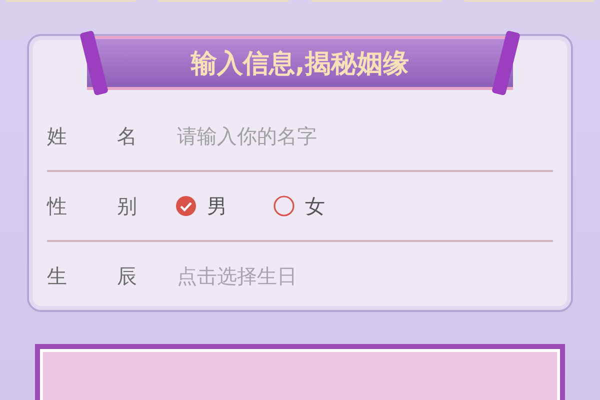 This screenshot has height=400, width=600. Describe the element at coordinates (111, 276) in the screenshot. I see `birth-label: 生辰` at that location.